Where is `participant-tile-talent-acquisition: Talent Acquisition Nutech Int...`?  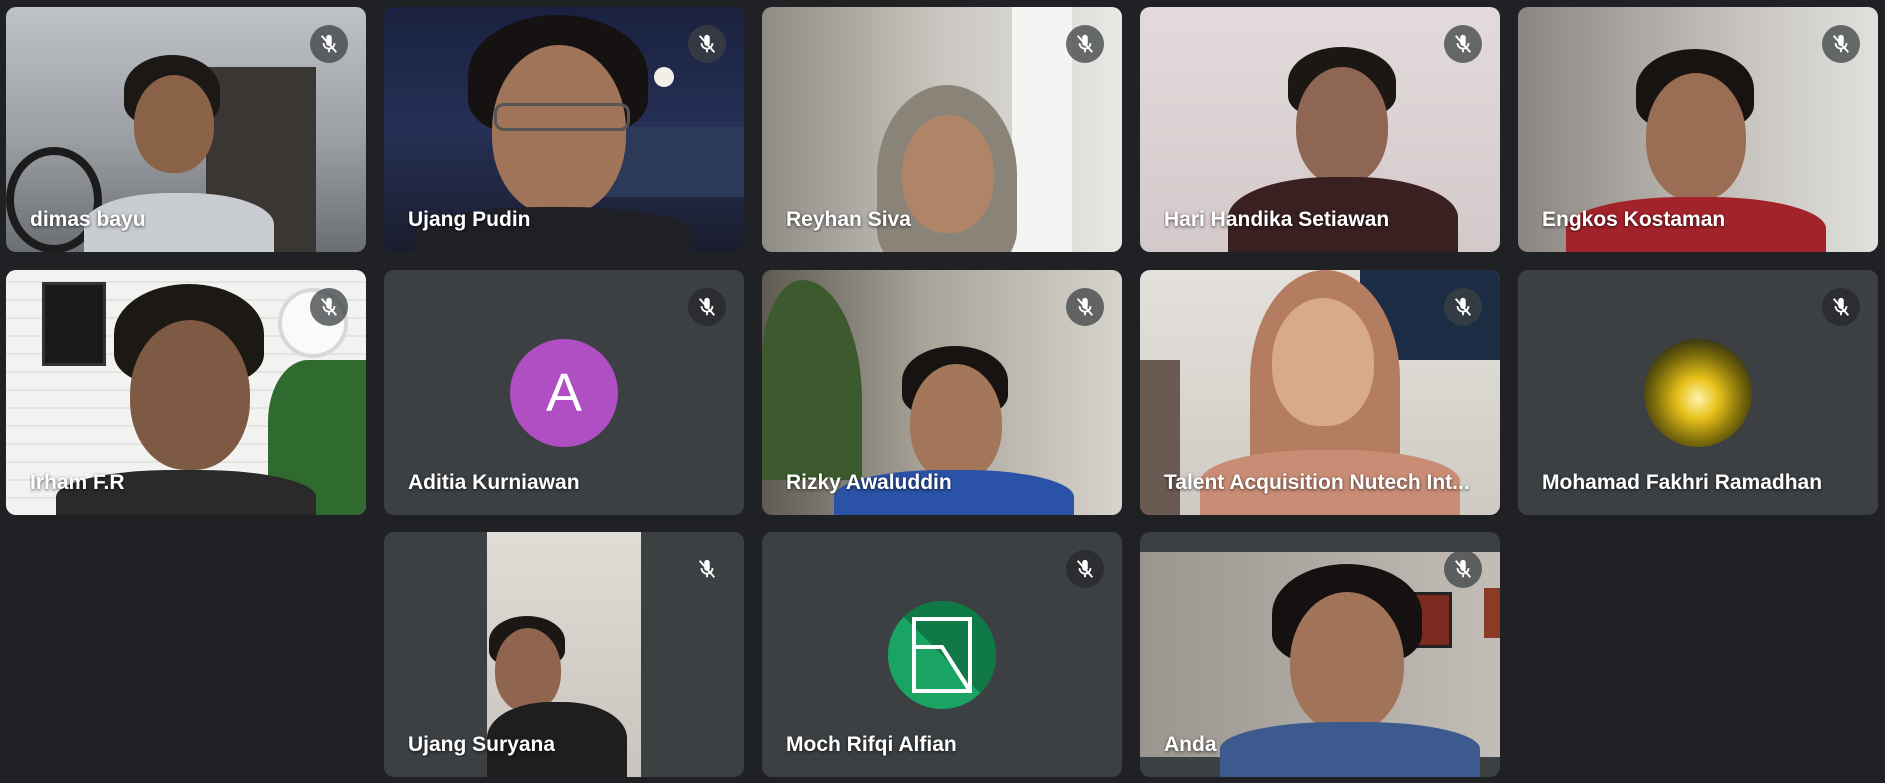 participant-tile-talent-acquisition: Talent Acquisition Nutech Int... is located at coordinates (1320, 392).